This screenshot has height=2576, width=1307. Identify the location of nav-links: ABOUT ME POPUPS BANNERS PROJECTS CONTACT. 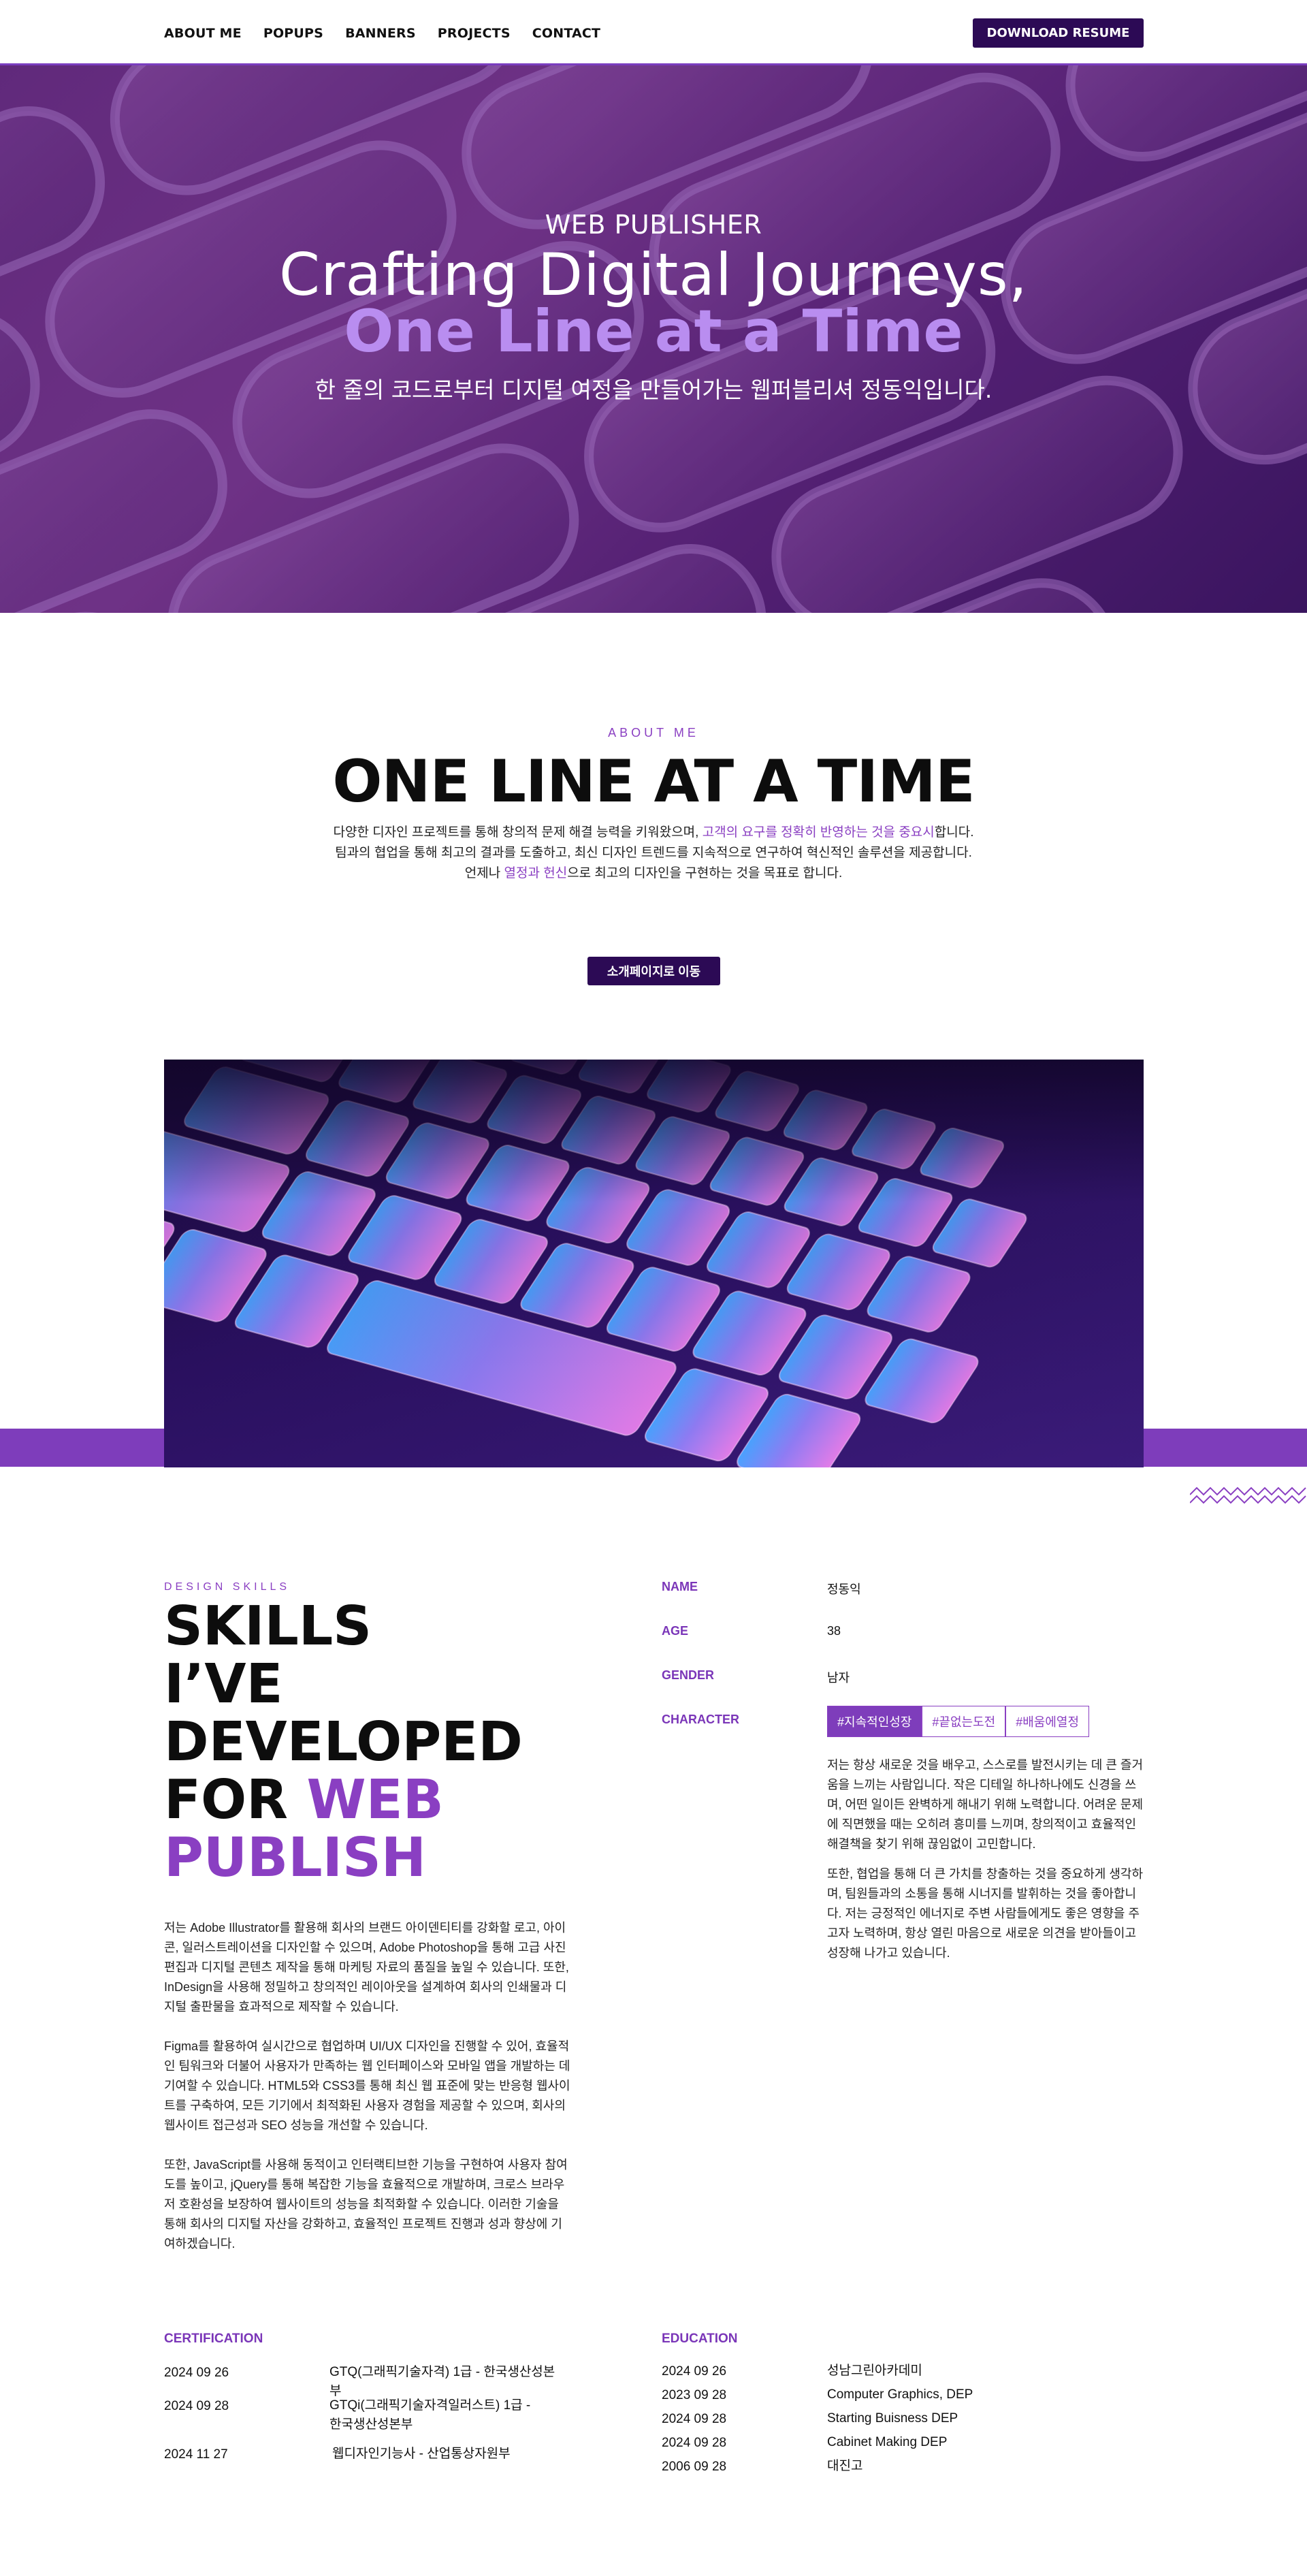
(382, 33).